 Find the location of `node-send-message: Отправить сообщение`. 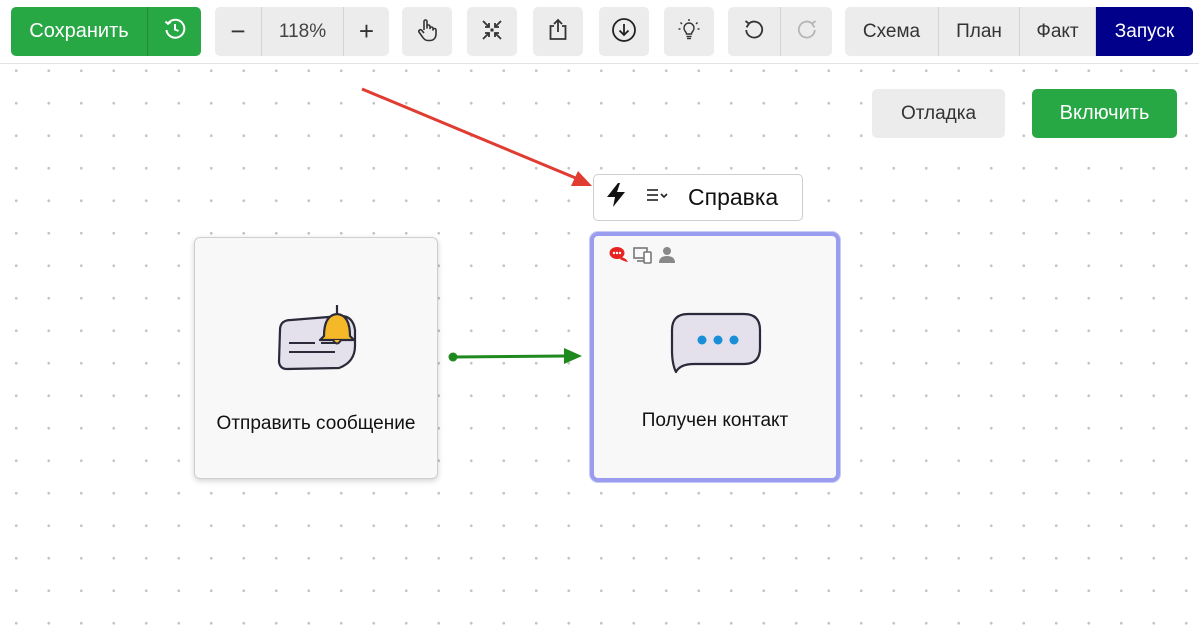

node-send-message: Отправить сообщение is located at coordinates (316, 358).